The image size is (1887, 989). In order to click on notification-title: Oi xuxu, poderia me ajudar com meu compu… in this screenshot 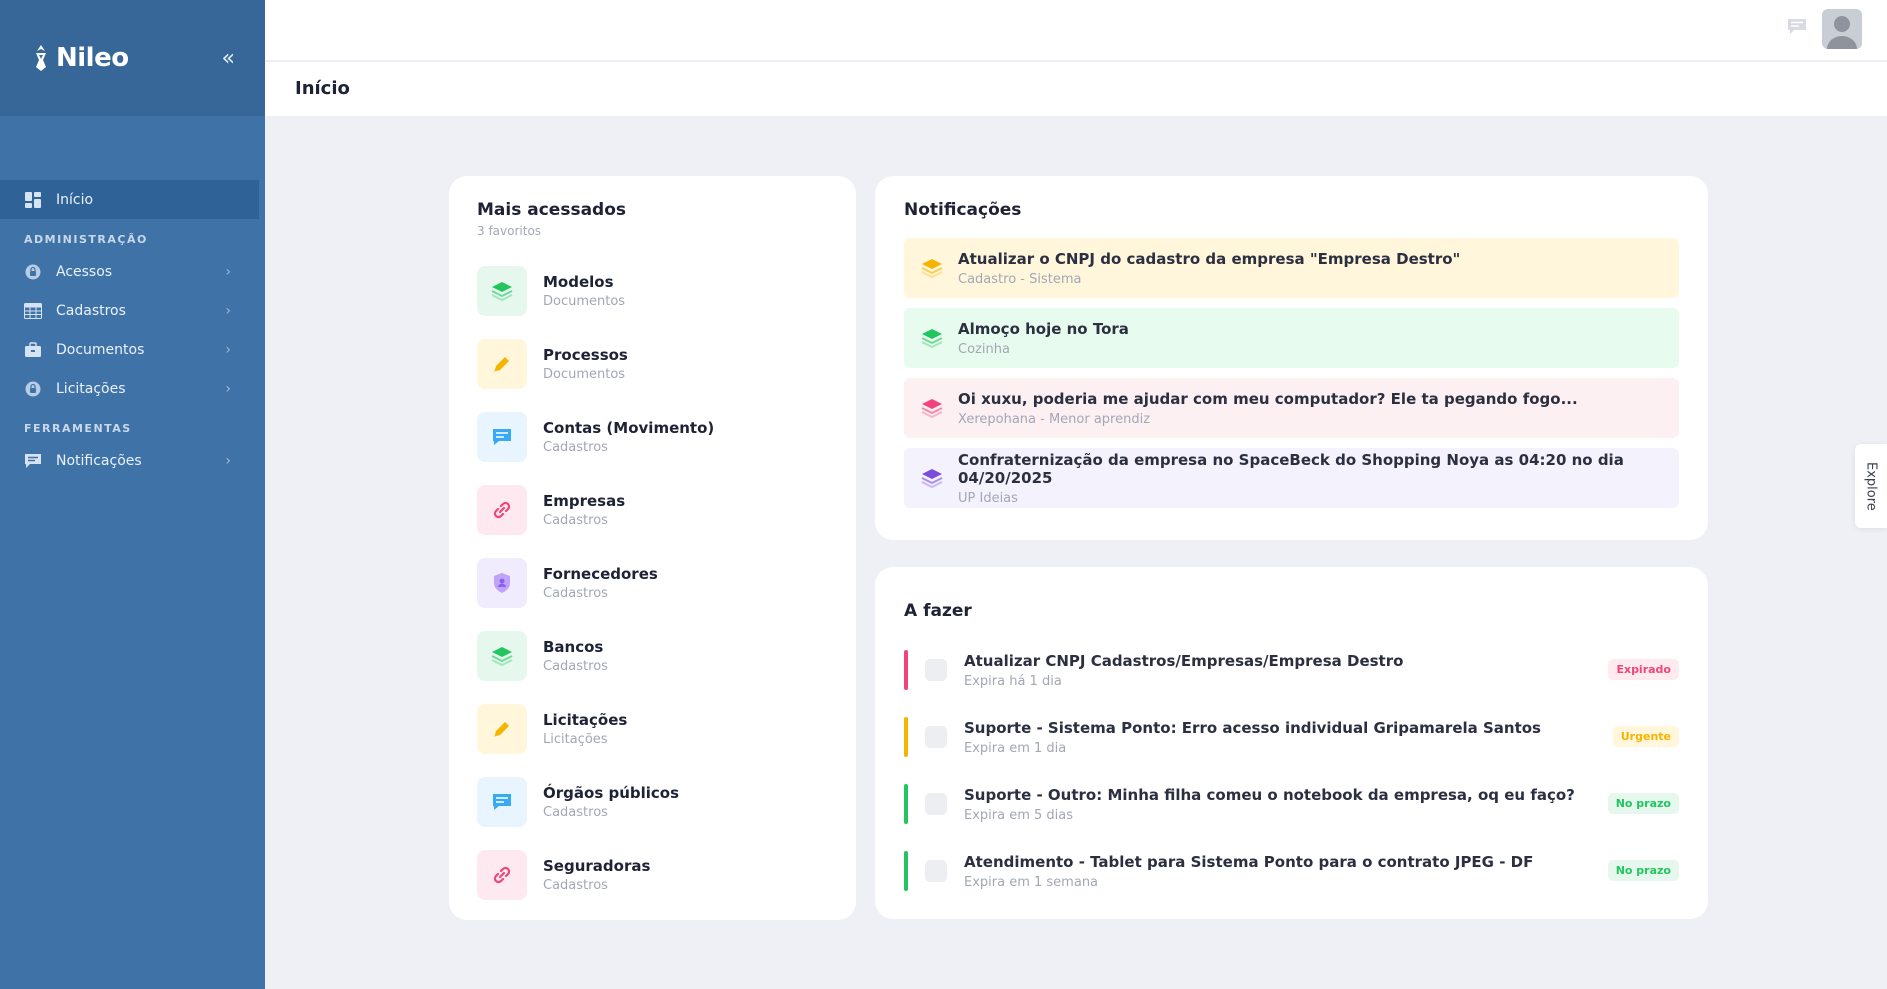, I will do `click(1268, 398)`.